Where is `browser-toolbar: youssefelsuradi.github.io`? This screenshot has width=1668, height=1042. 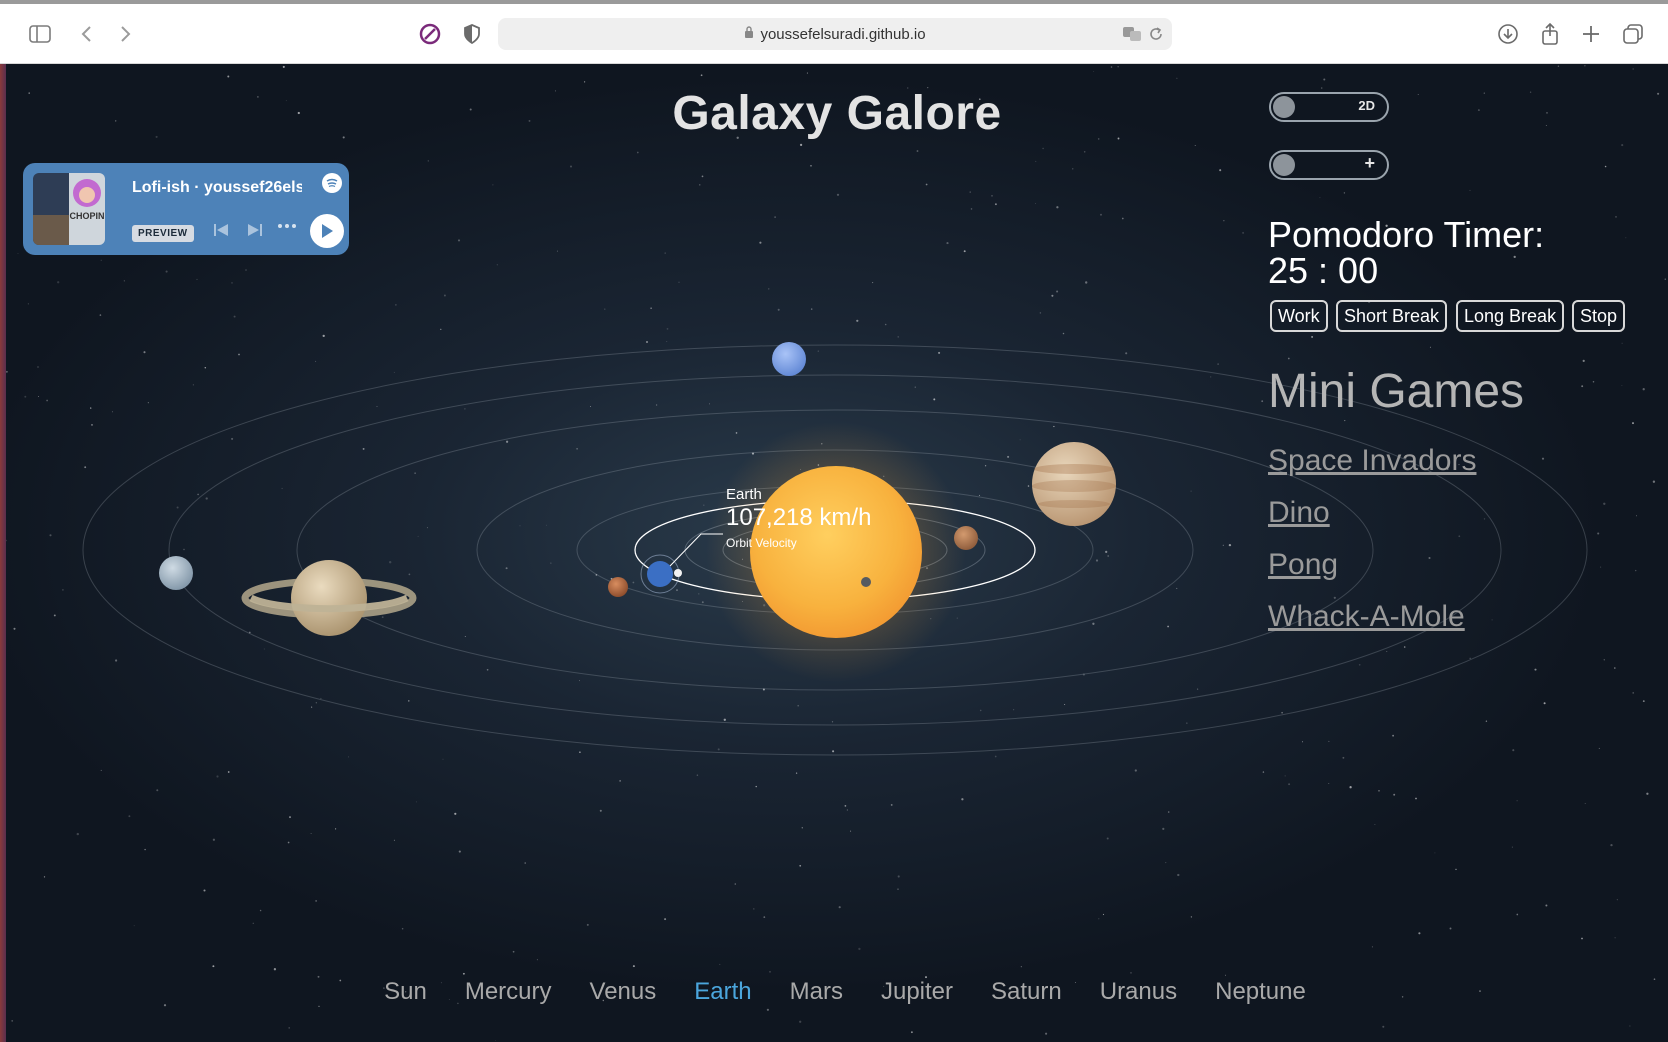
browser-toolbar: youssefelsuradi.github.io is located at coordinates (834, 32).